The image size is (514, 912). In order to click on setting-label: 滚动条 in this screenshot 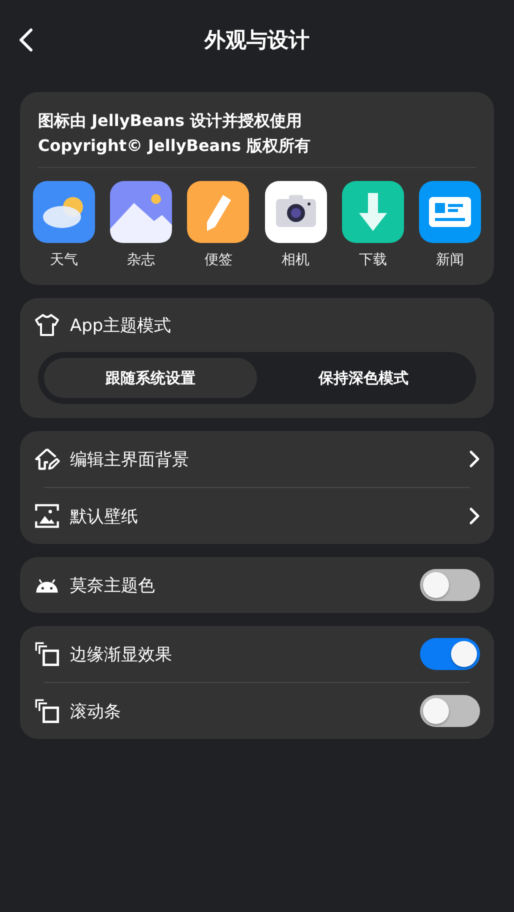, I will do `click(95, 711)`.